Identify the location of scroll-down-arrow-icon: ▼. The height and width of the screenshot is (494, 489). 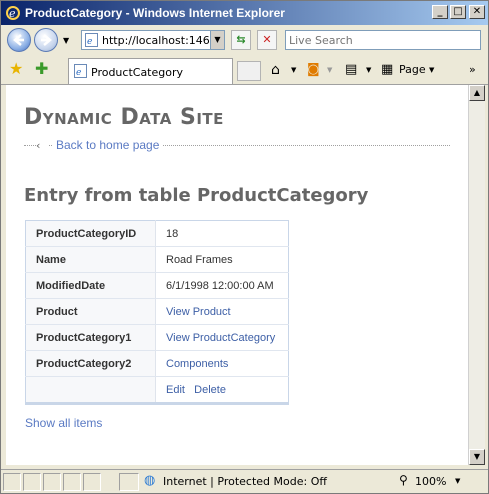
(477, 457).